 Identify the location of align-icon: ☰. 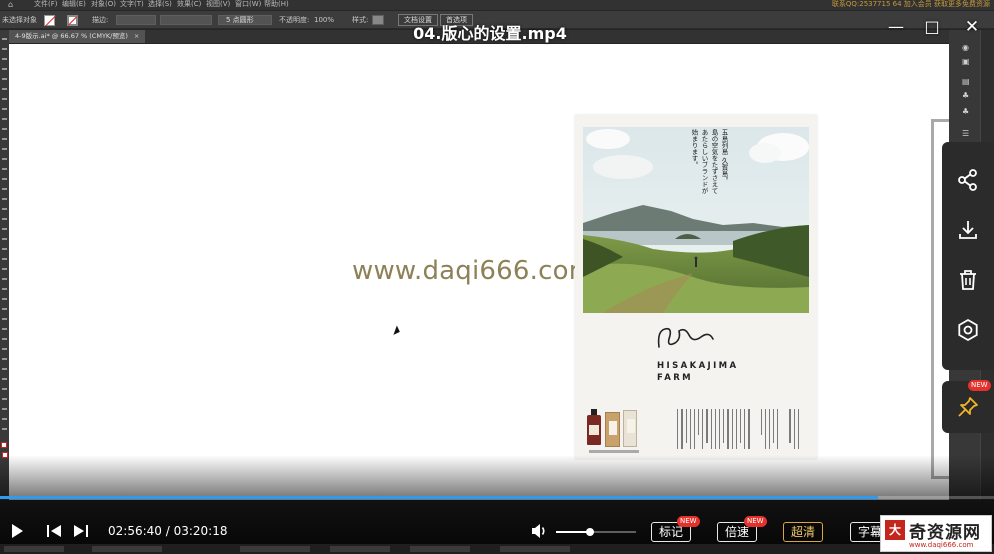
(966, 134).